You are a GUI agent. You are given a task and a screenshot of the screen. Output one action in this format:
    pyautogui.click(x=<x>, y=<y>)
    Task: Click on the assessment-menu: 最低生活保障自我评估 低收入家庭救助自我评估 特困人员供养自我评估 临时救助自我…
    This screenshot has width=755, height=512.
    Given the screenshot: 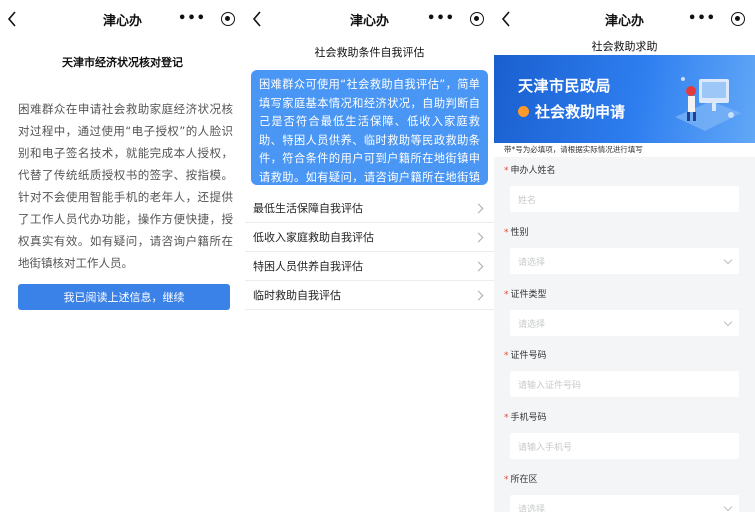 What is the action you would take?
    pyautogui.click(x=369, y=252)
    